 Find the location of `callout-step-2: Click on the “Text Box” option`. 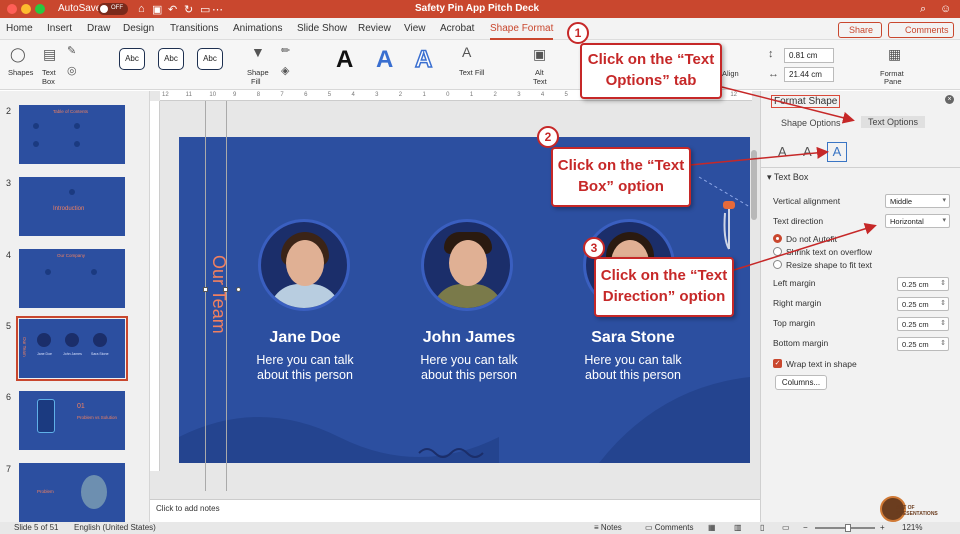

callout-step-2: Click on the “Text Box” option is located at coordinates (621, 177).